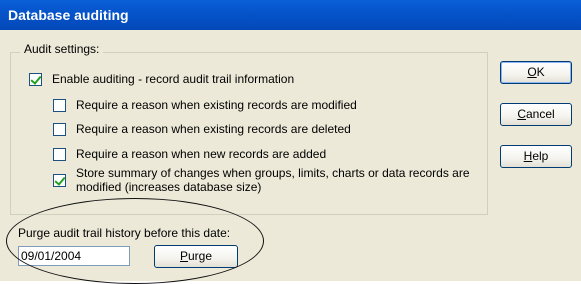 This screenshot has height=284, width=581. I want to click on cancel-button: Cancel, so click(536, 114).